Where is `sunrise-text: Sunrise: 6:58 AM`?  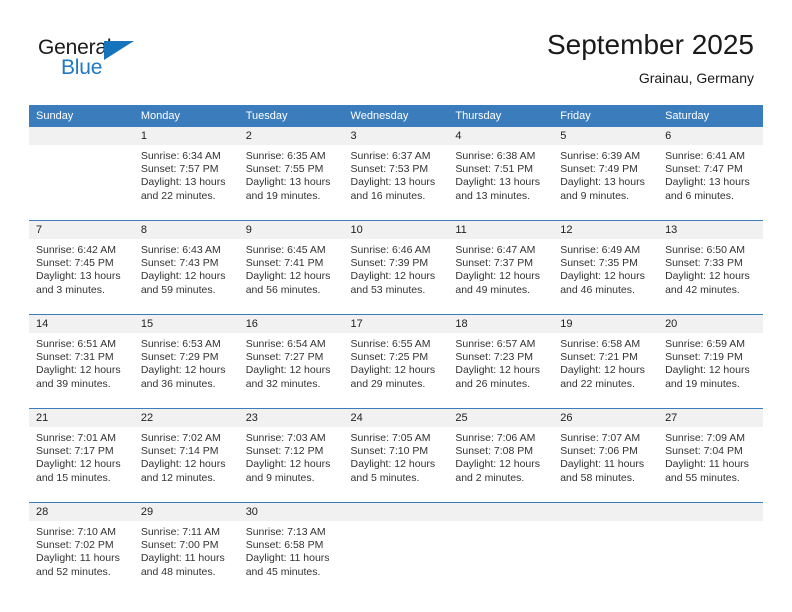
sunrise-text: Sunrise: 6:58 AM is located at coordinates (600, 344).